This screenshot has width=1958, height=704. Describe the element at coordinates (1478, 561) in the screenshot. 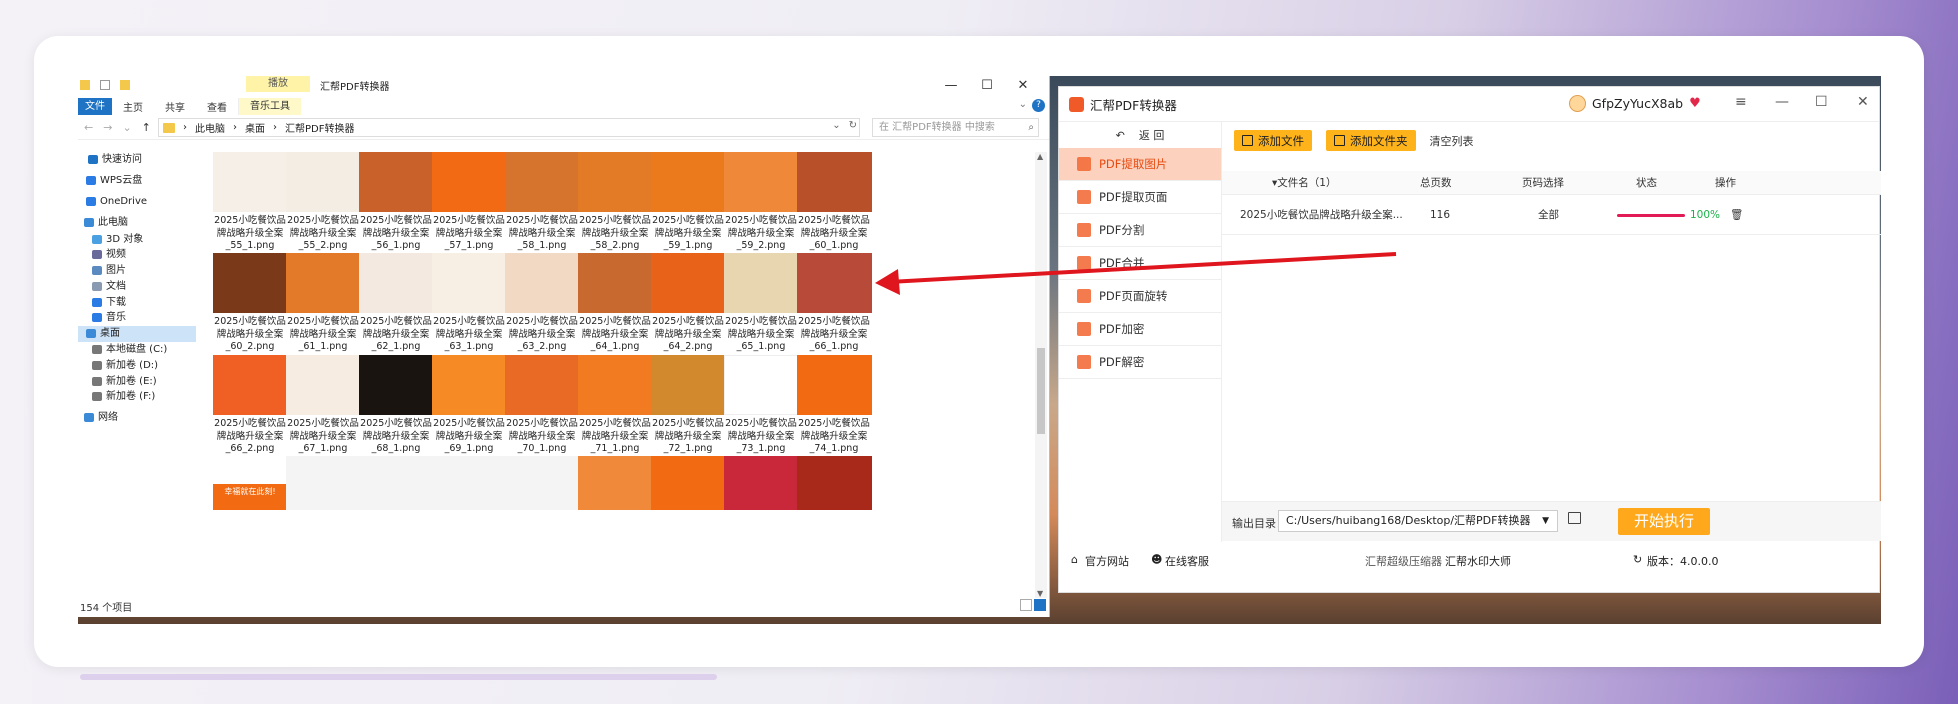

I see `watermark-link: 汇帮水印大师` at that location.